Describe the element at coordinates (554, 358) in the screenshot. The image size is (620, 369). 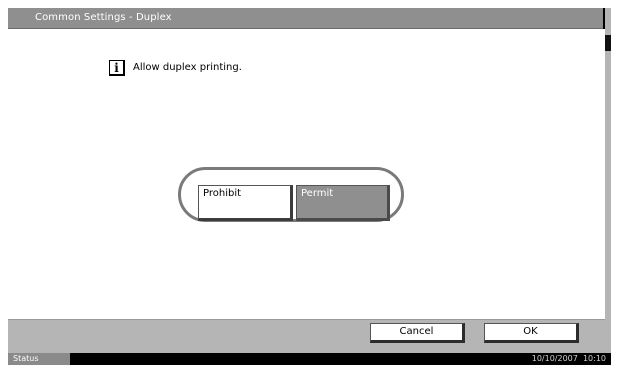
I see `date-text: 10/10/2007` at that location.